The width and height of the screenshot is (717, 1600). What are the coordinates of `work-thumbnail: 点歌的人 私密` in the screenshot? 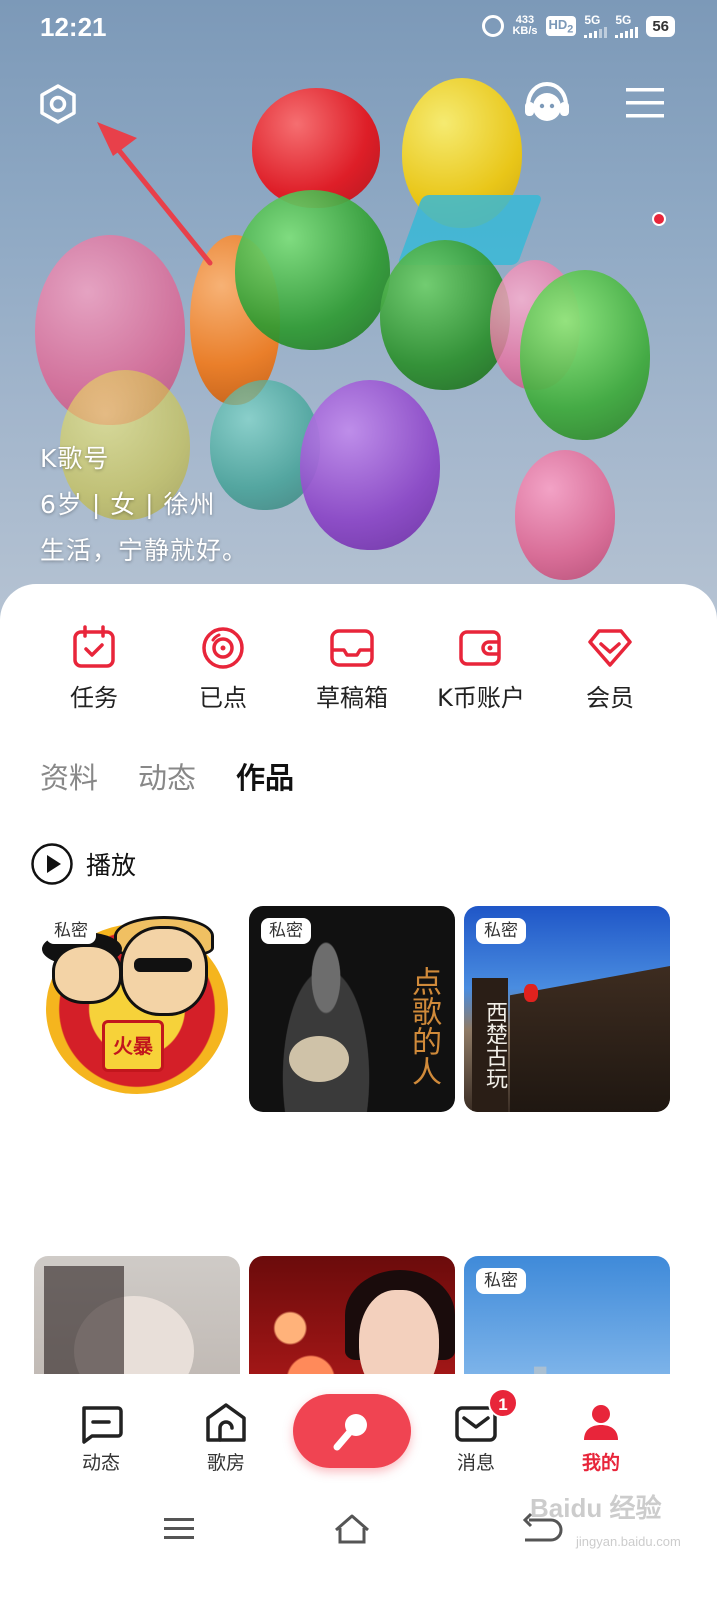 It's located at (352, 1009).